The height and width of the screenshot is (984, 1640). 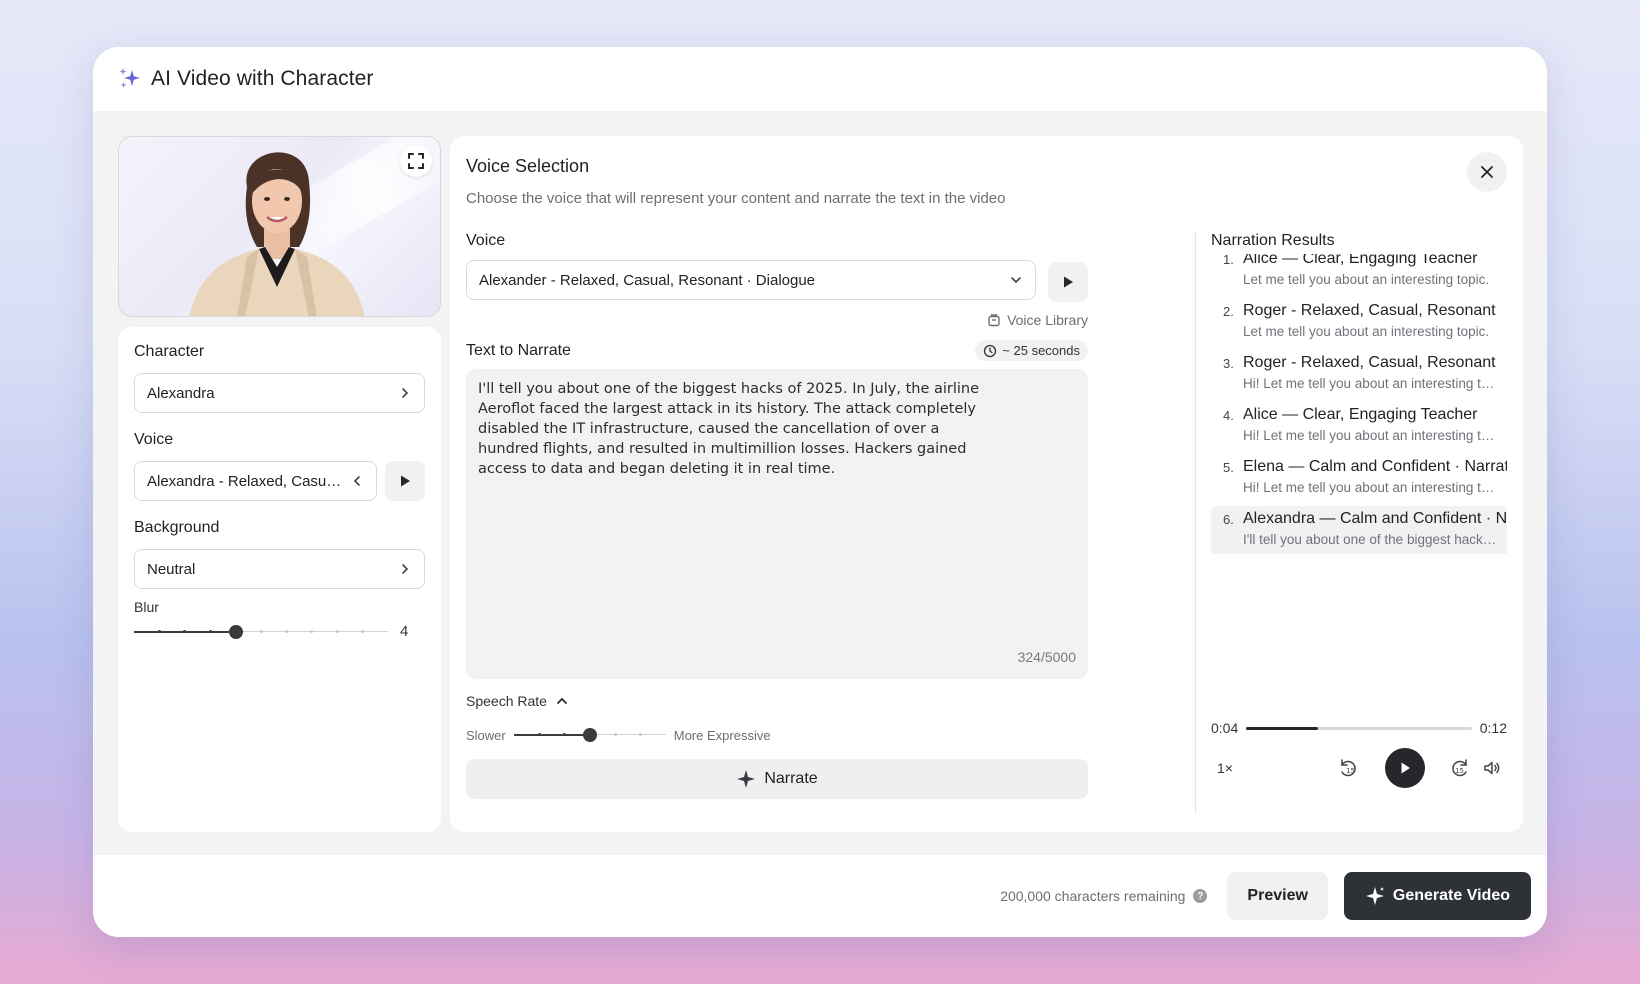 I want to click on rate-slower-label: Slower, so click(x=486, y=735).